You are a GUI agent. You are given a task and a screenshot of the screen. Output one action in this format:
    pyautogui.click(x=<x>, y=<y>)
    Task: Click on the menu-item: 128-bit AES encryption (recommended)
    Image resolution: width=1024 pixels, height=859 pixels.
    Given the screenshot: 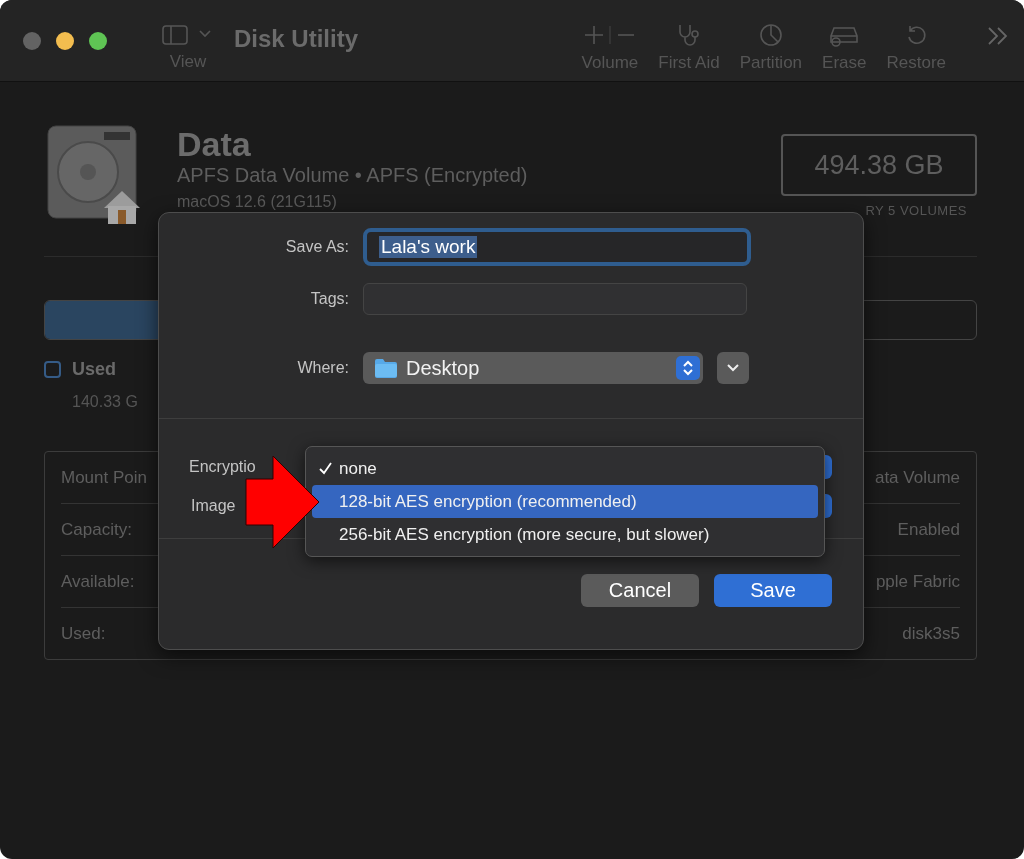 What is the action you would take?
    pyautogui.click(x=565, y=501)
    